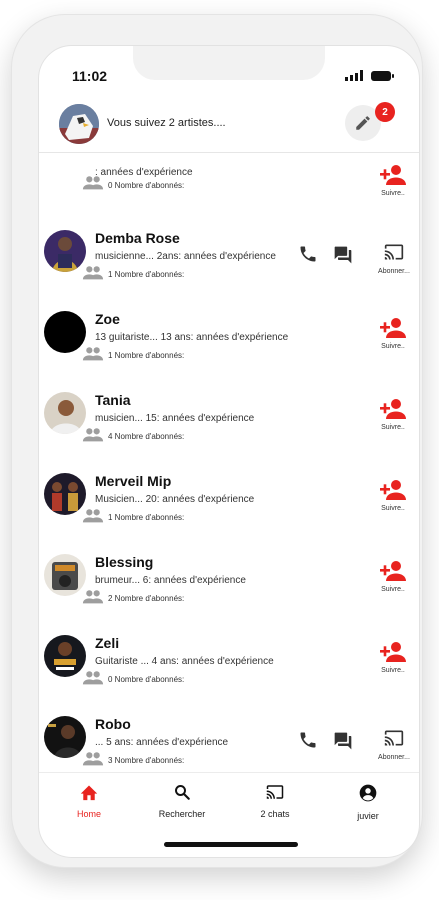  I want to click on artist-name: Zoe, so click(107, 319).